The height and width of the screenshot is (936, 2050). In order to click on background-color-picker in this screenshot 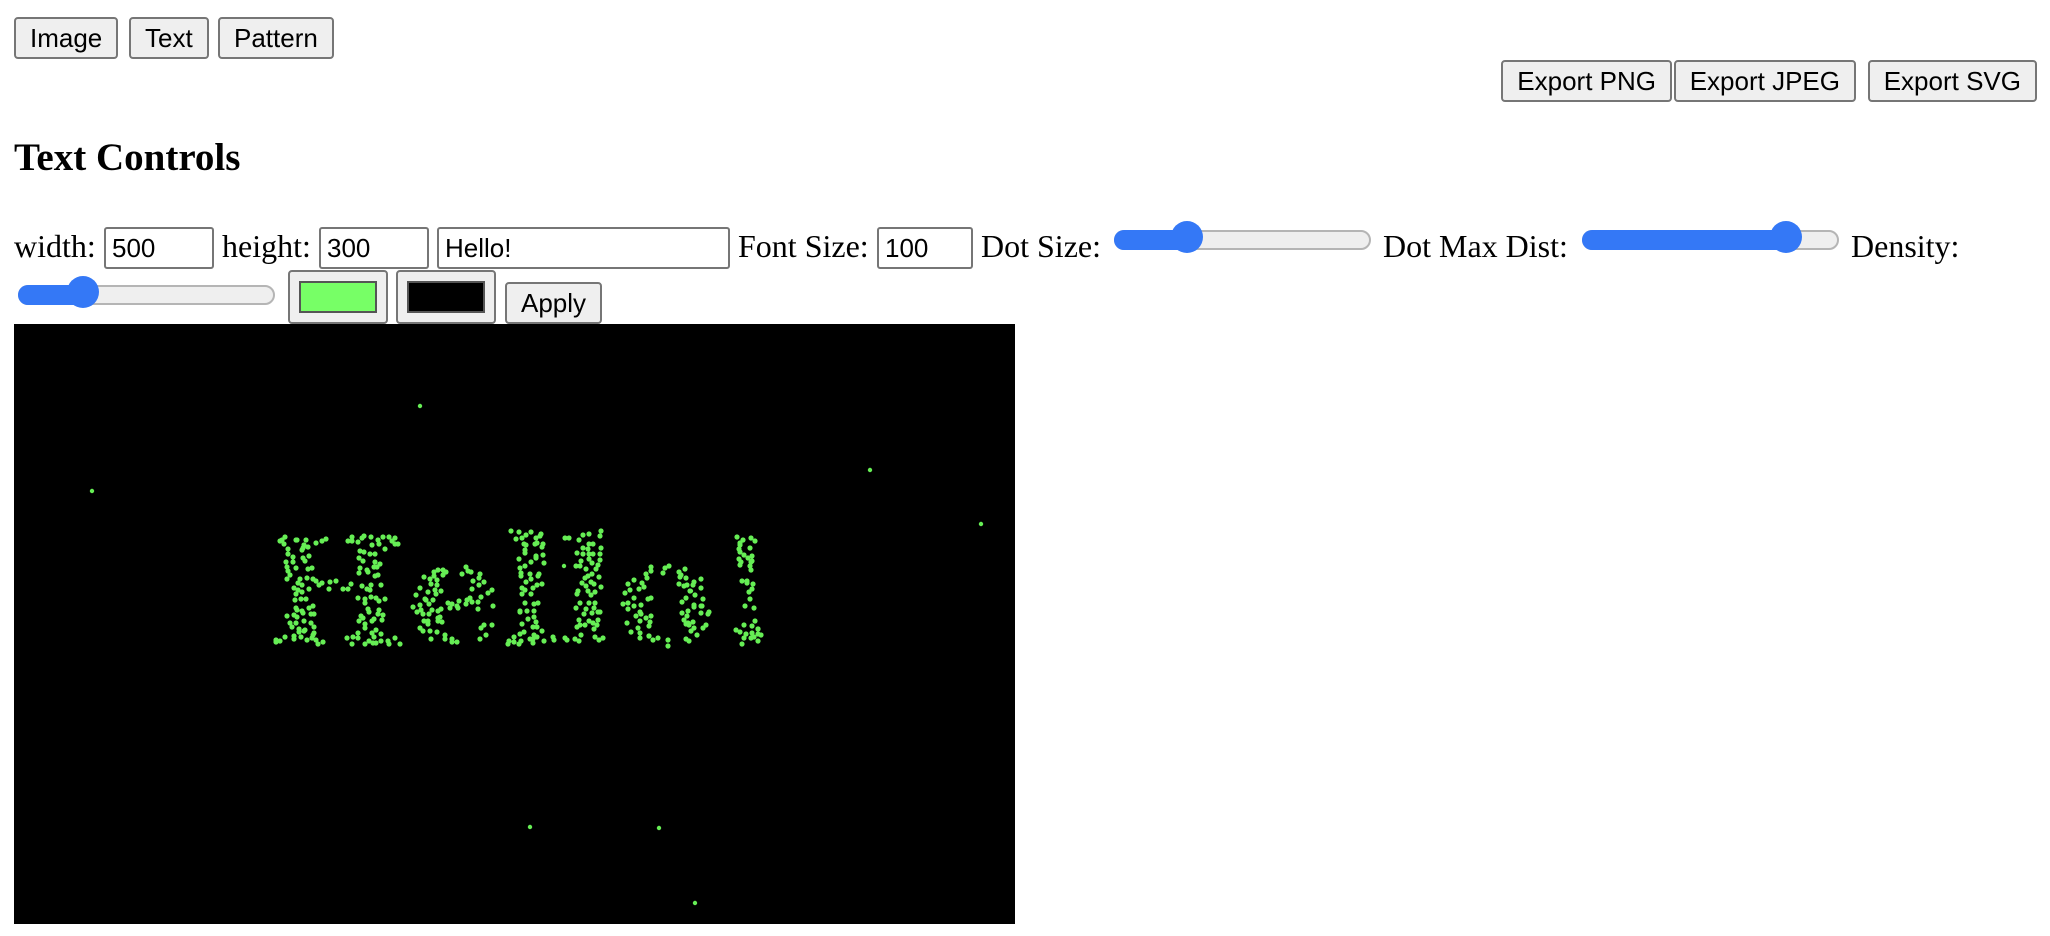, I will do `click(446, 297)`.